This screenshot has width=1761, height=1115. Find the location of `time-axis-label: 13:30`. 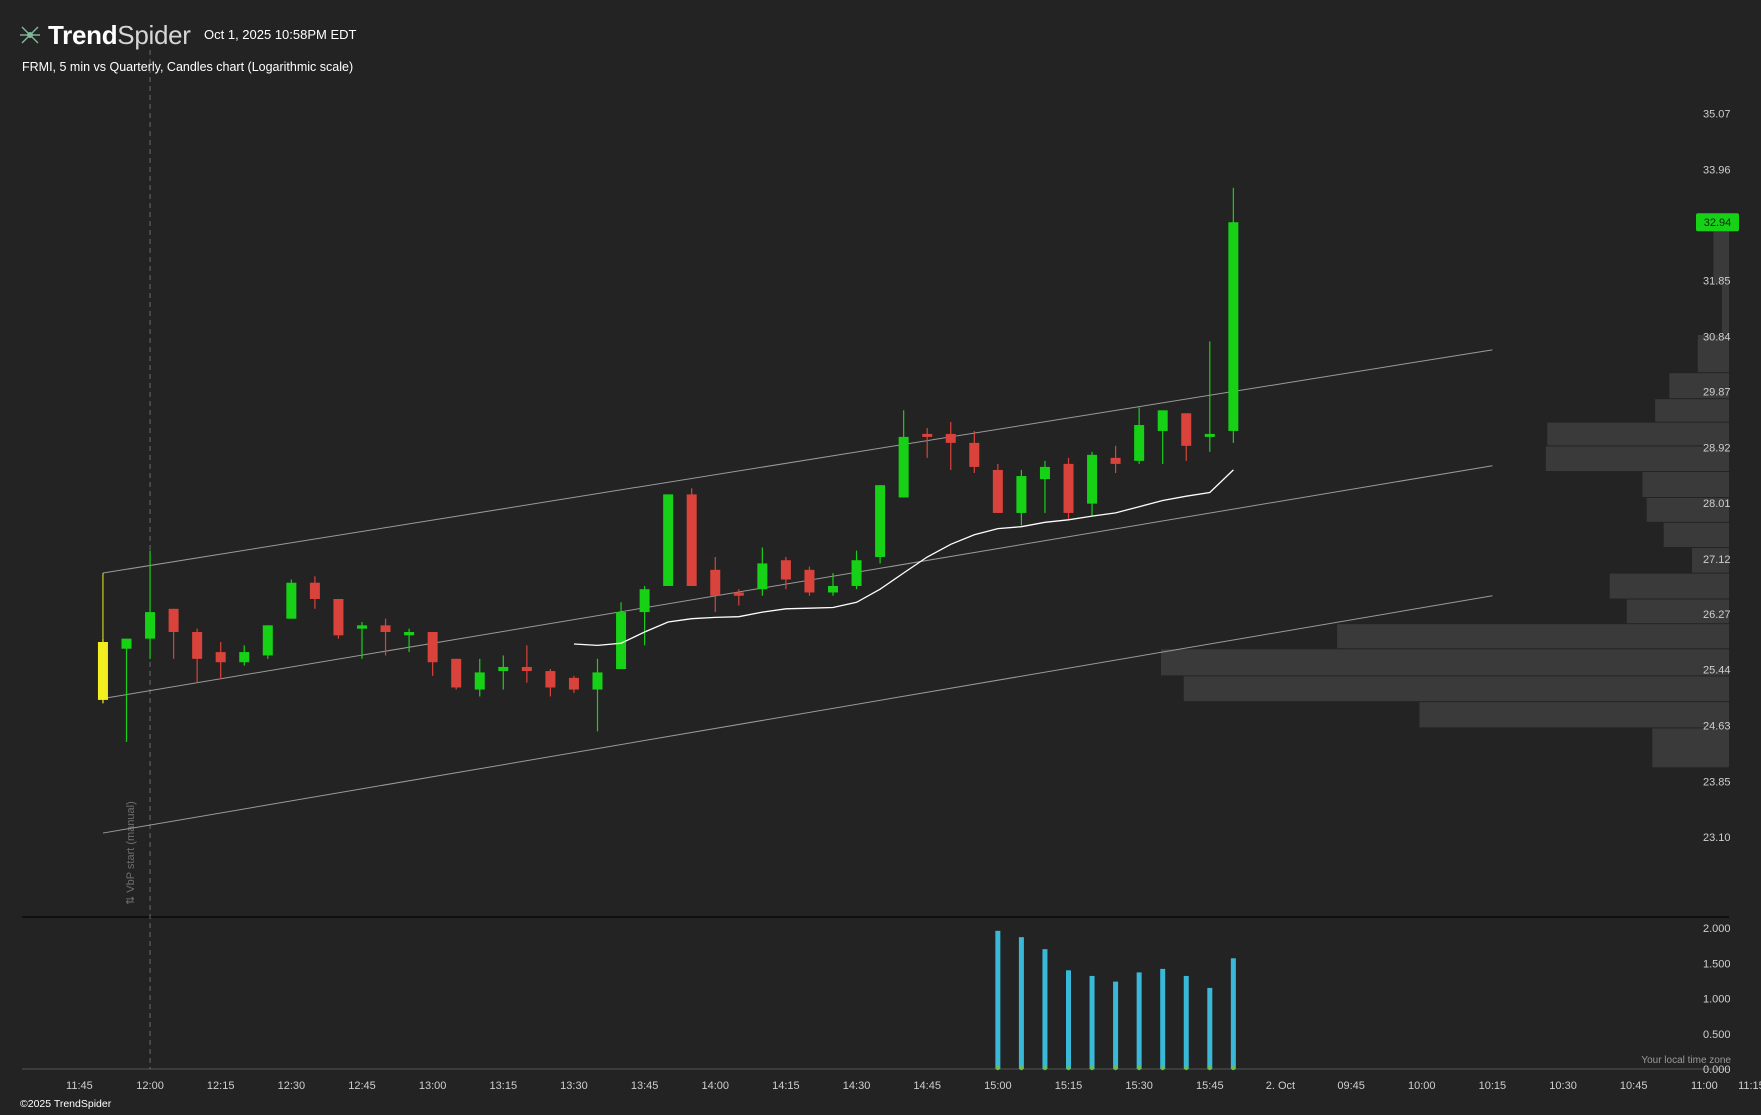

time-axis-label: 13:30 is located at coordinates (574, 1086).